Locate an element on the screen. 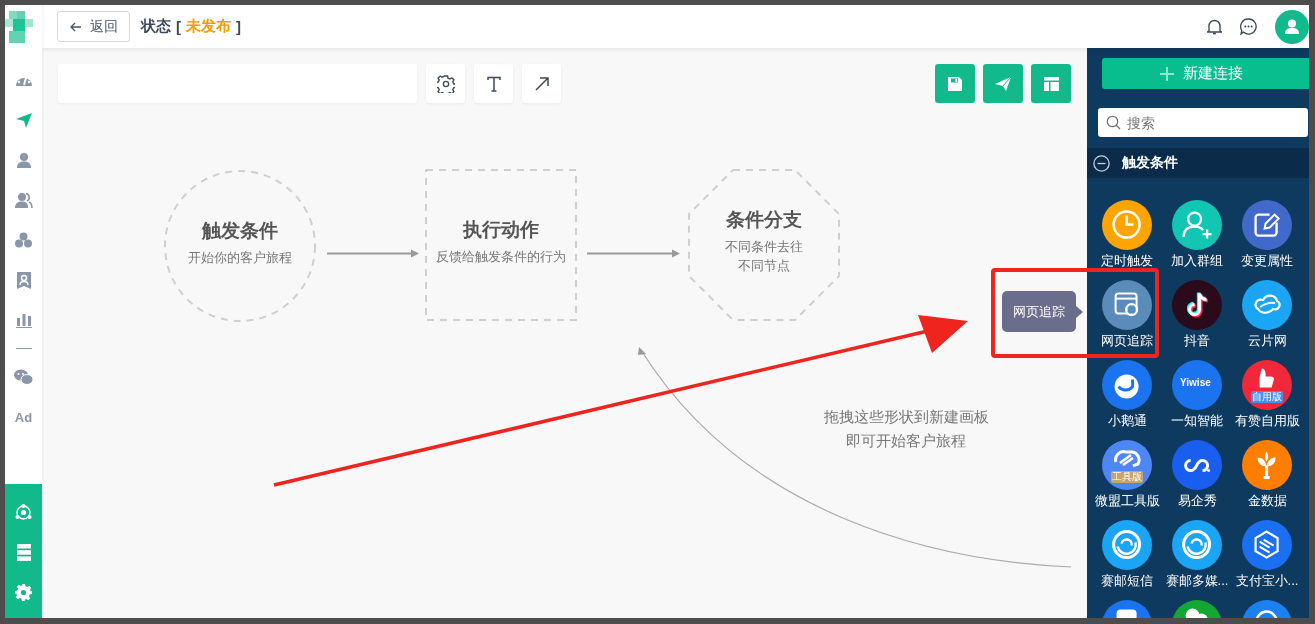 The width and height of the screenshot is (1315, 624). chat-bubbles-icon is located at coordinates (23, 377).